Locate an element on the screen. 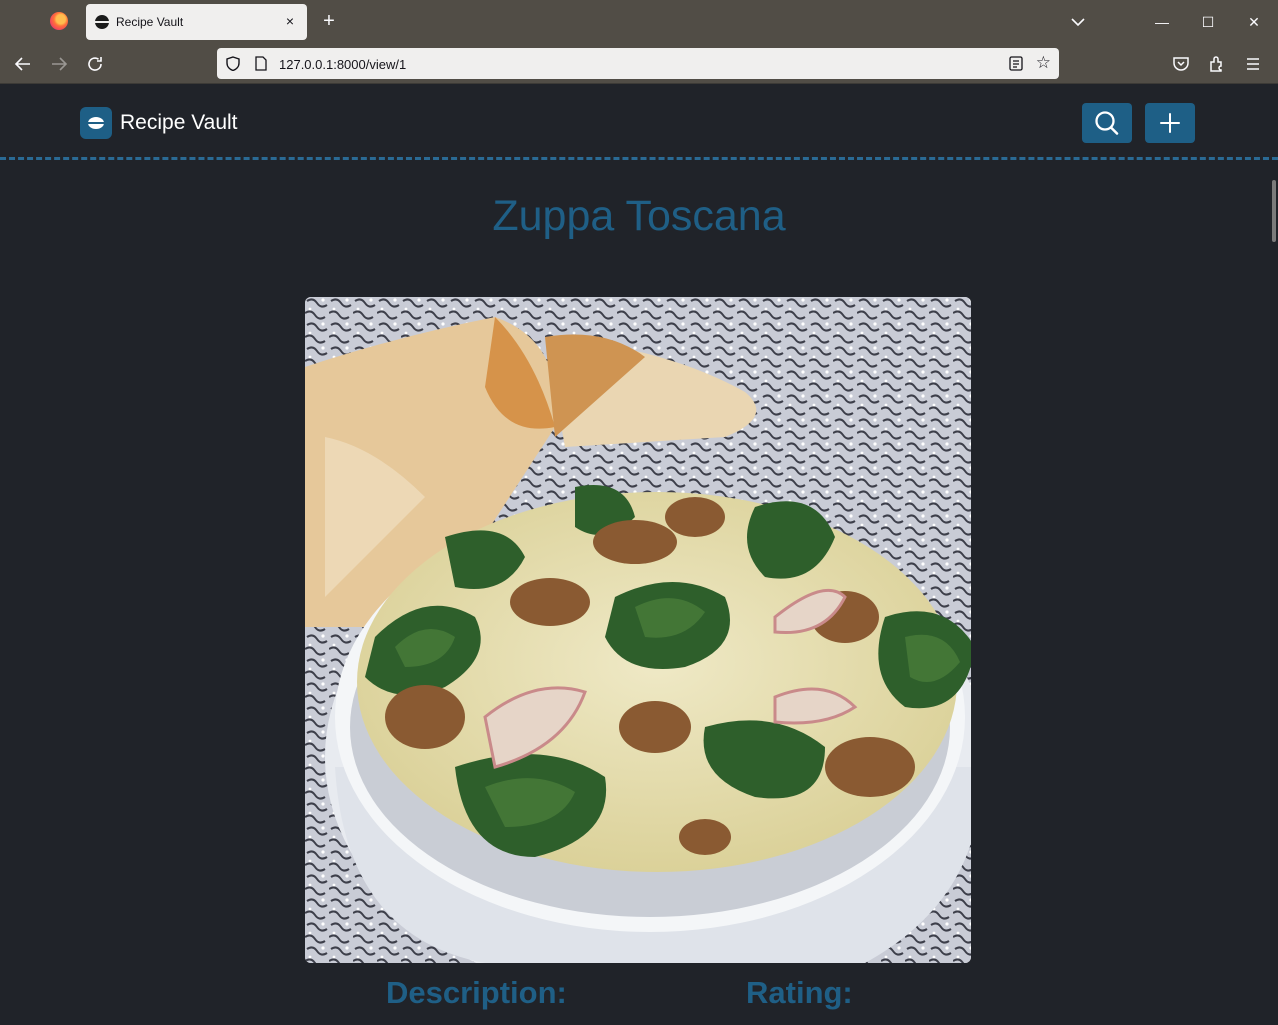  minimize-button: — is located at coordinates (1162, 22).